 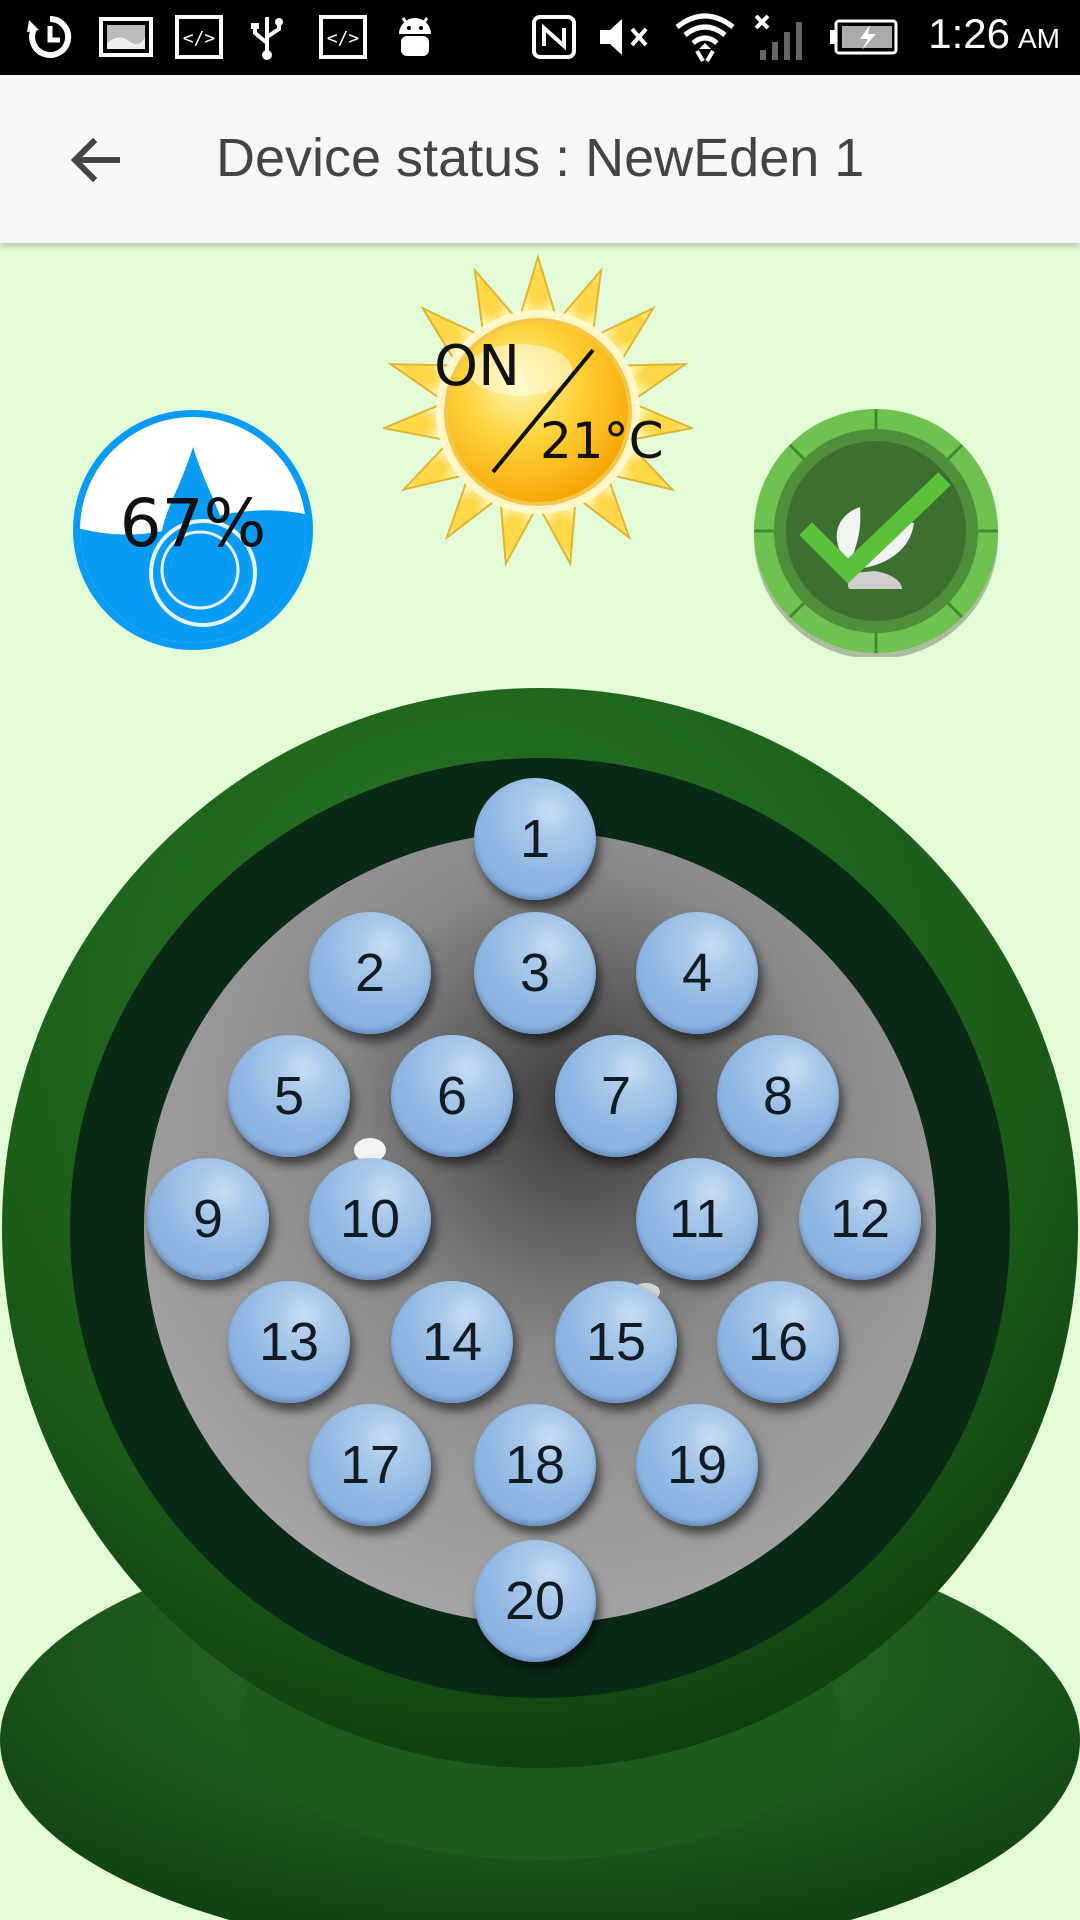 I want to click on plug-label: 19, so click(x=697, y=1465).